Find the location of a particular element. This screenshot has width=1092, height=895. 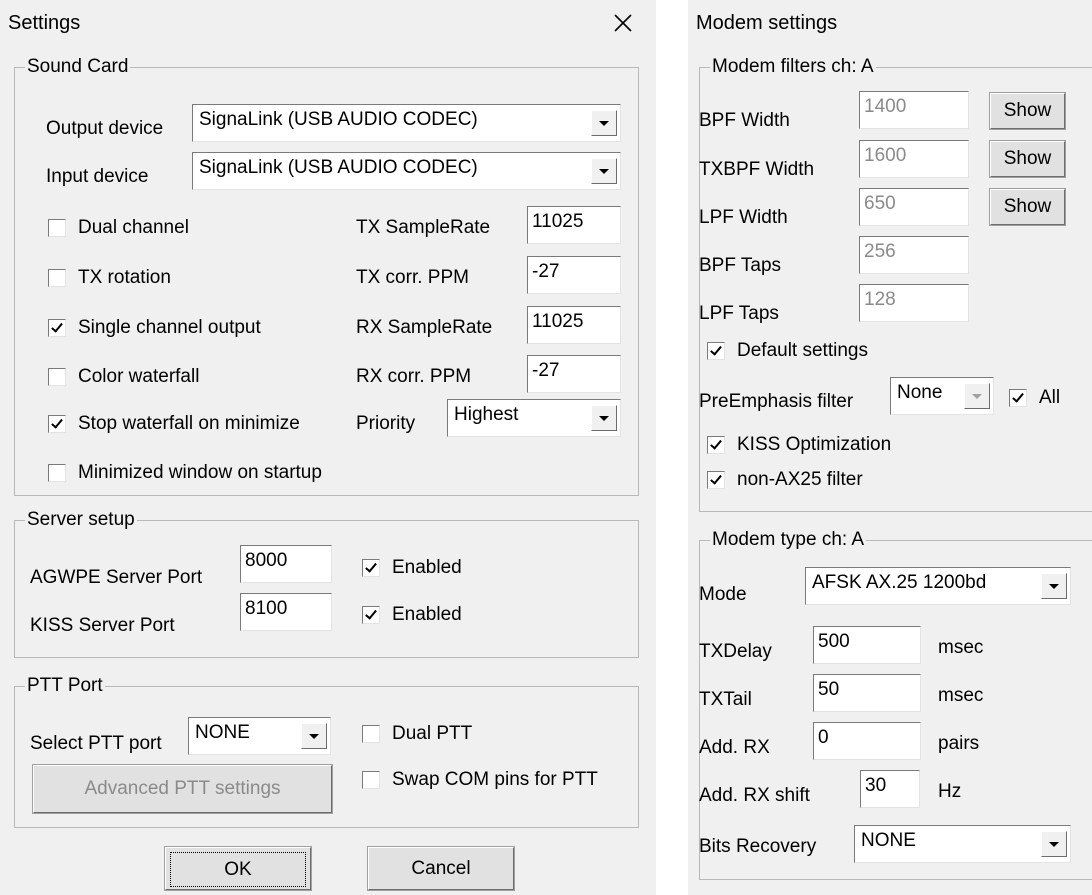

ptt-port-value: NONE is located at coordinates (222, 732).